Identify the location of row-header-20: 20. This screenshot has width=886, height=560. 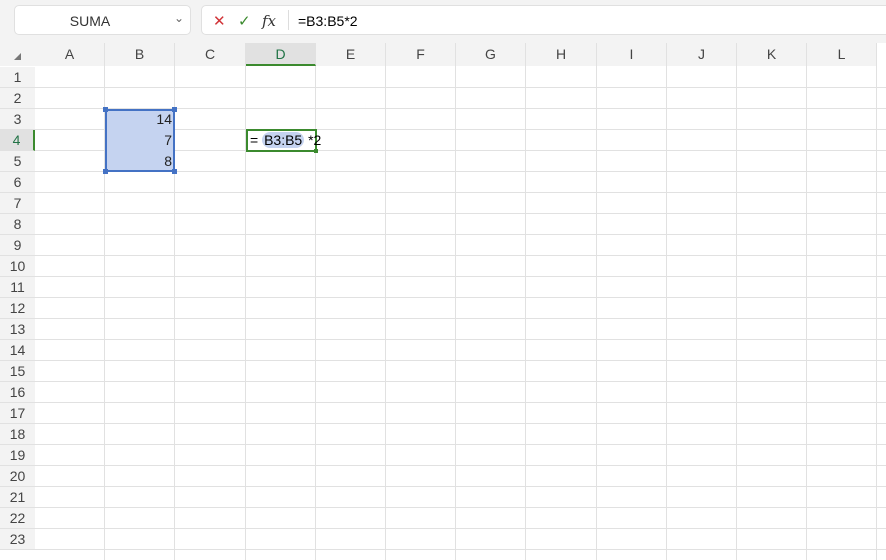
(17, 476).